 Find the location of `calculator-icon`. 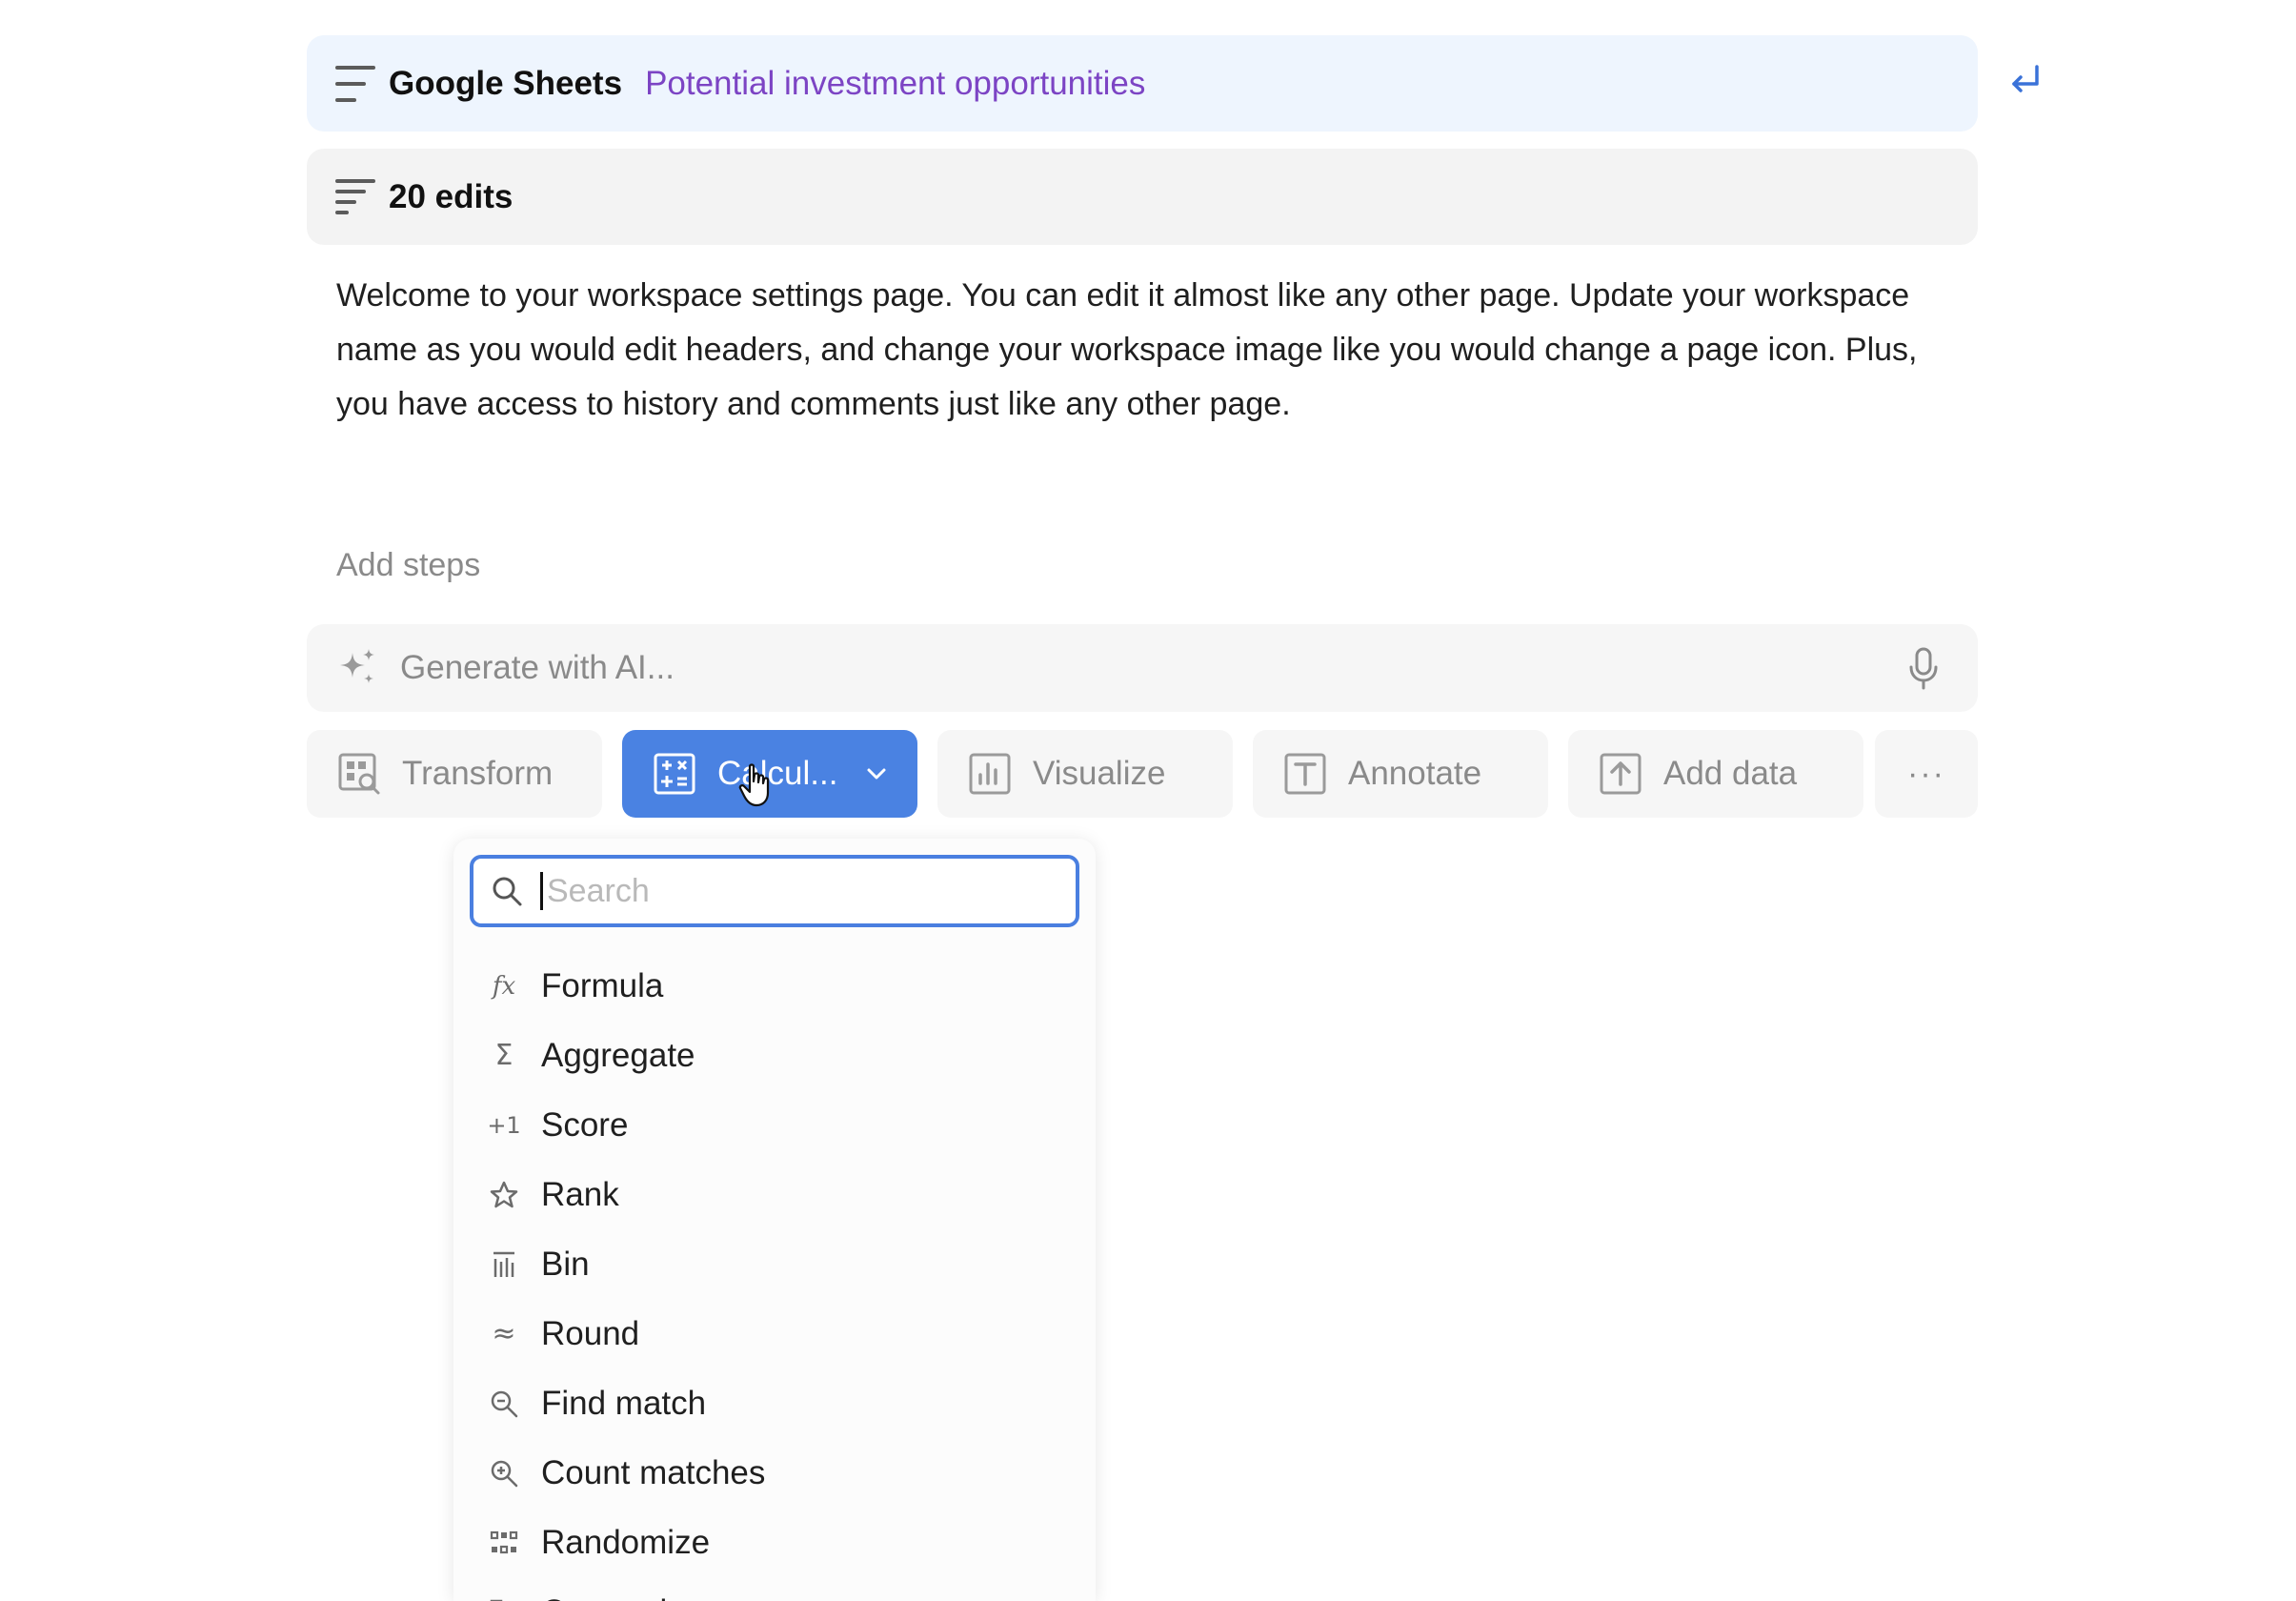

calculator-icon is located at coordinates (674, 774).